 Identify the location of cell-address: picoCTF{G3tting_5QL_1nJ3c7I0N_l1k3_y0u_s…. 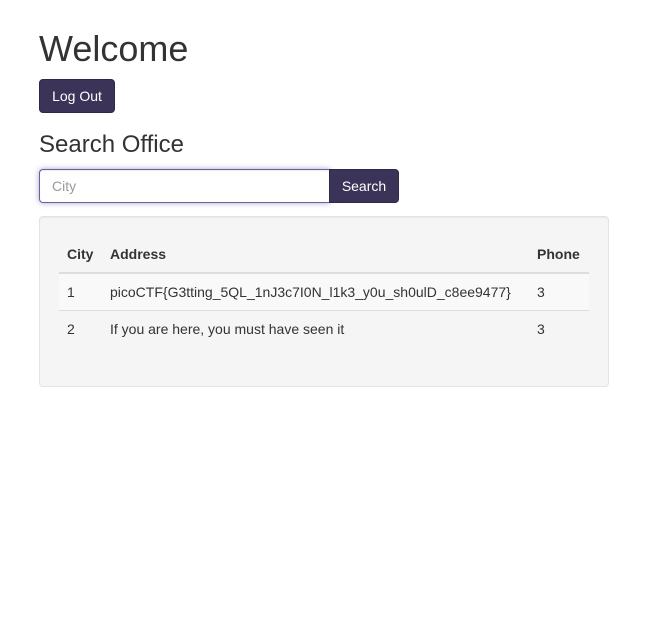
(315, 292).